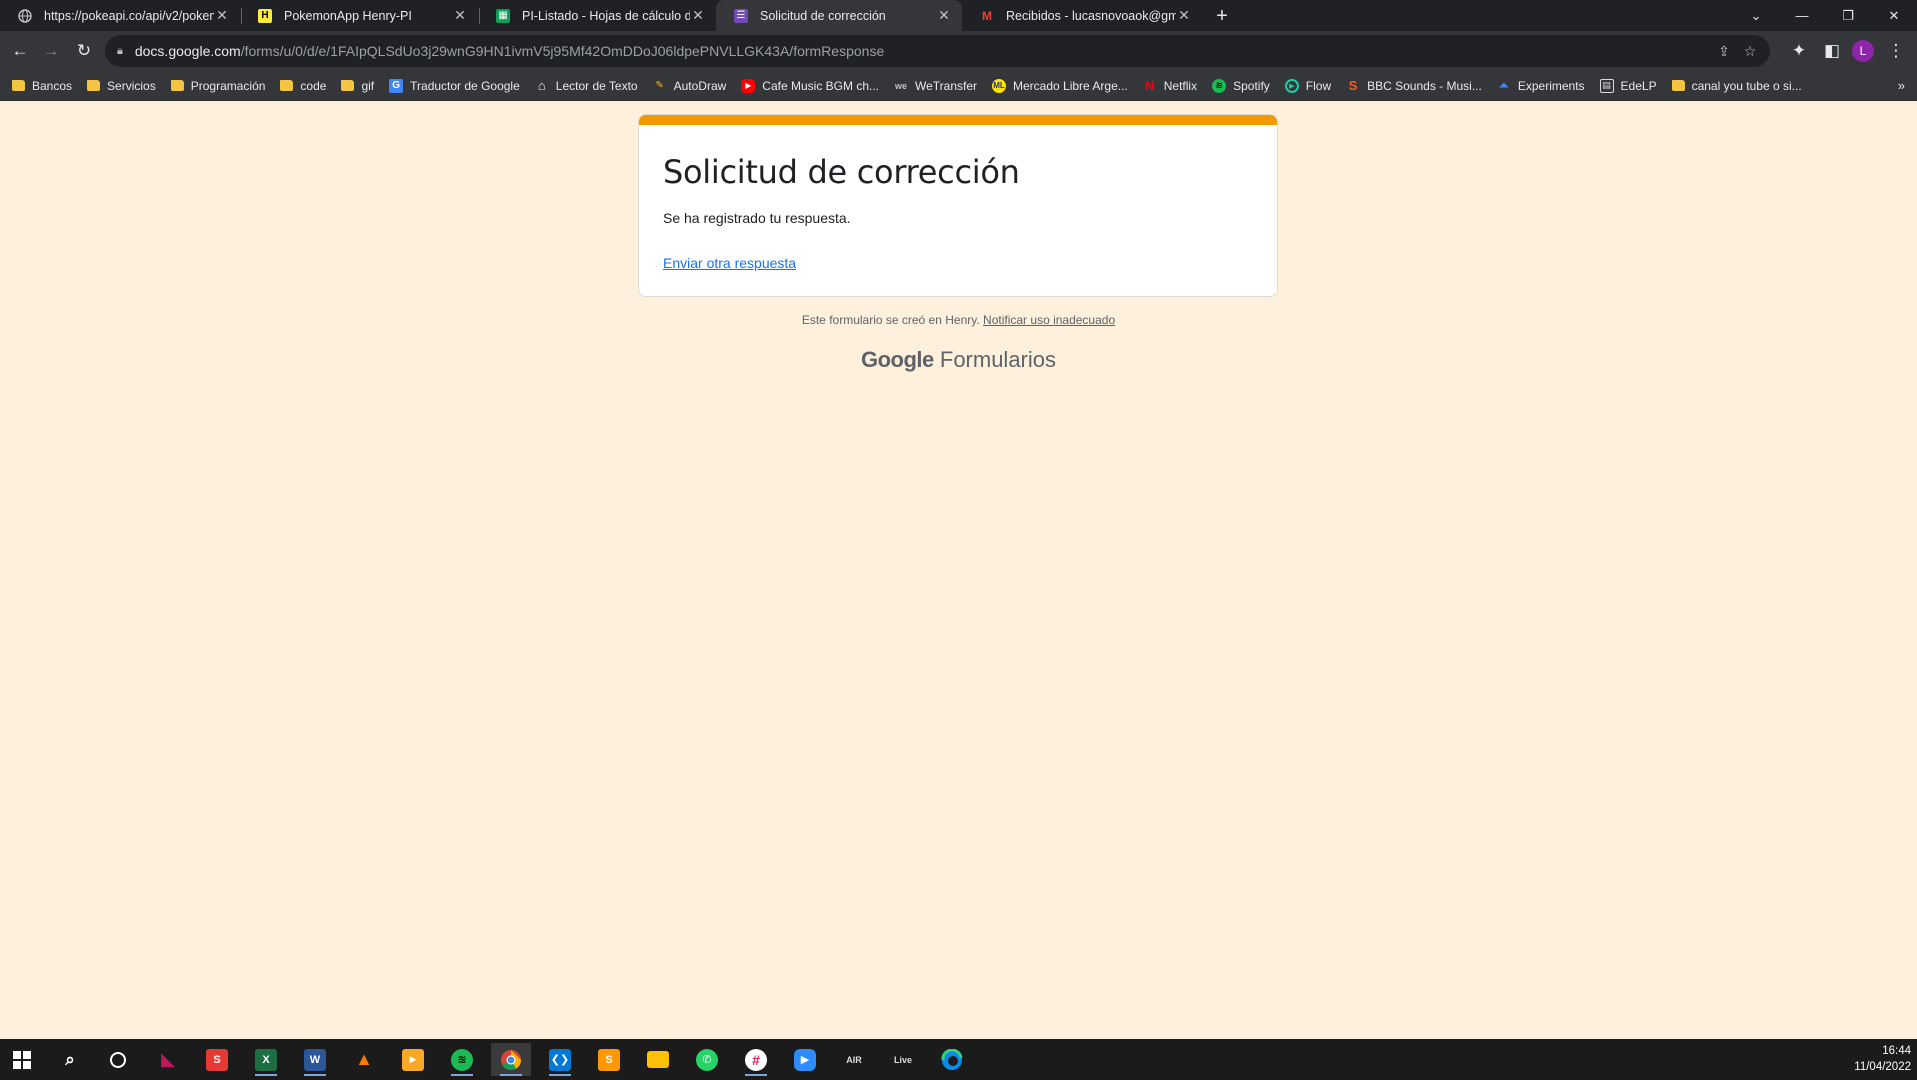 This screenshot has height=1080, width=1917. I want to click on taskbar-live: Live, so click(903, 1059).